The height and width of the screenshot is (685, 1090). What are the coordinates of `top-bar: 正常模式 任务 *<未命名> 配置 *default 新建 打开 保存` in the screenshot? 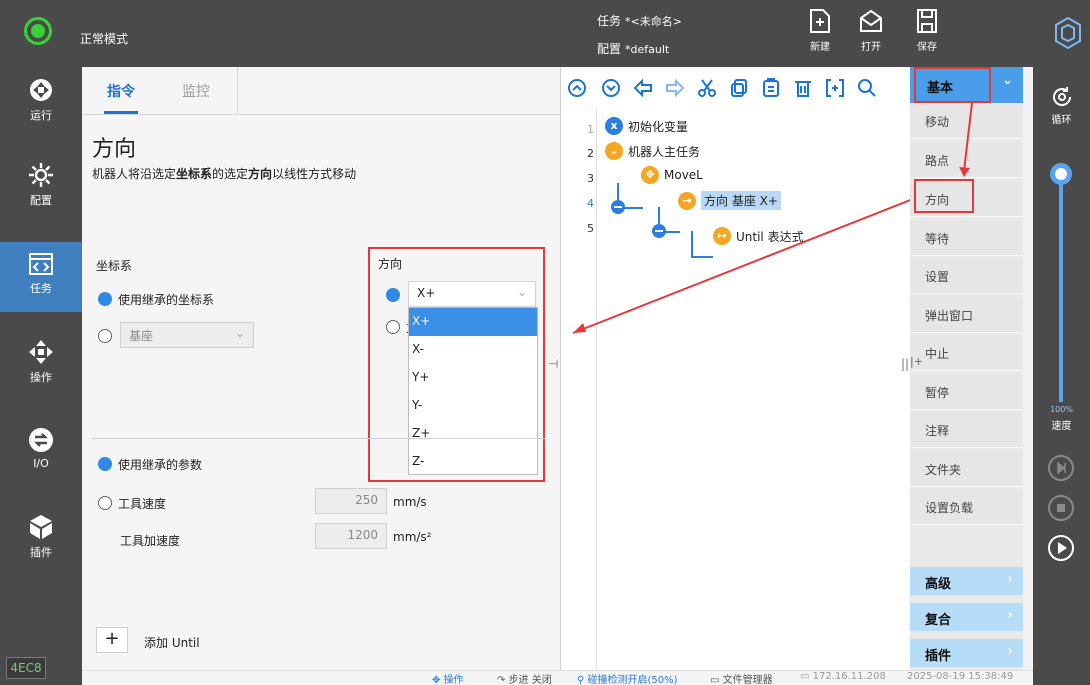 It's located at (545, 33).